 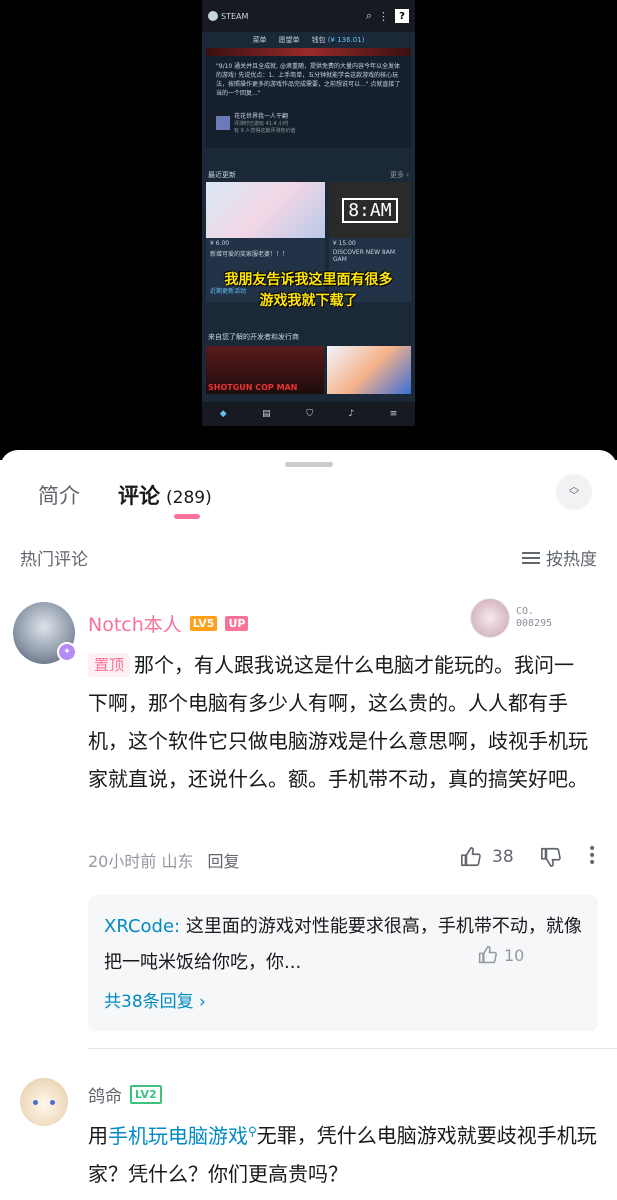 I want to click on hot-comments-label: 热门评论, so click(x=54, y=560).